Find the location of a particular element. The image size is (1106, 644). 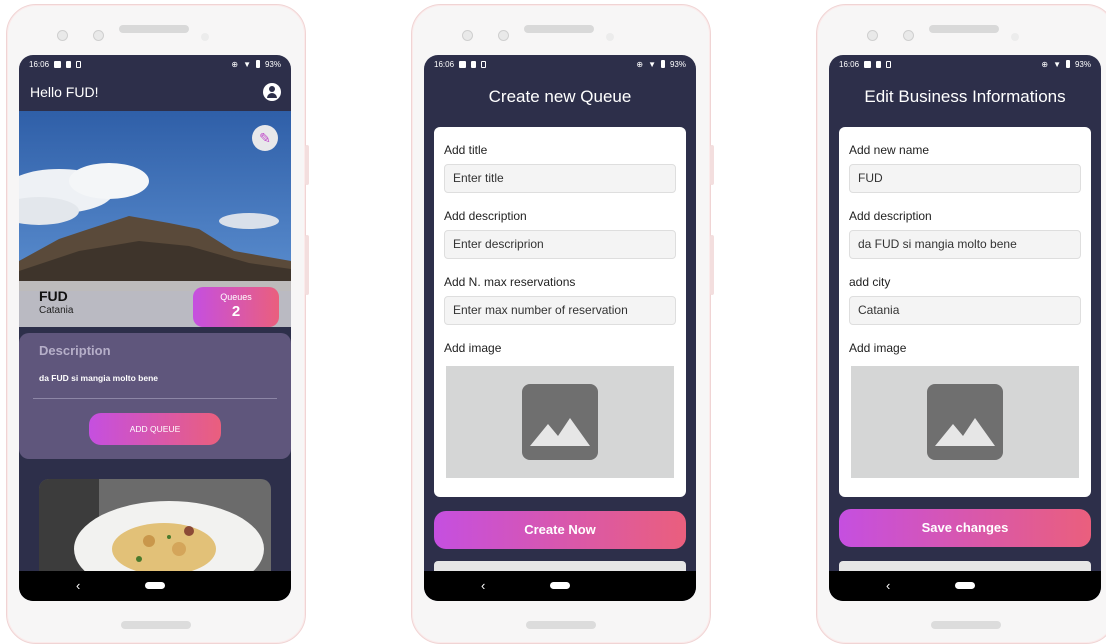

page-title: Edit Business Informations is located at coordinates (965, 96).